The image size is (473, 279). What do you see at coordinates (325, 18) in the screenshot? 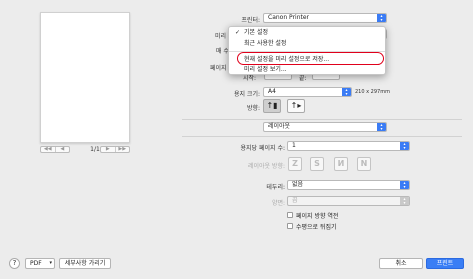
I see `printer-popup: Canon Printer ▴ ▾` at bounding box center [325, 18].